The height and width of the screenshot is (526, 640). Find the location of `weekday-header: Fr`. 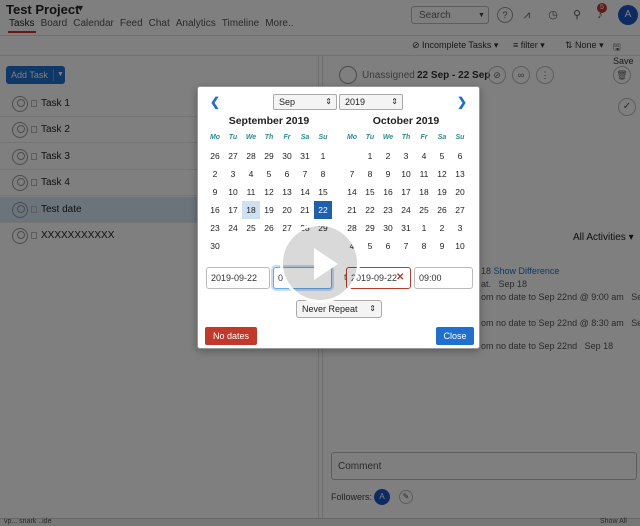

weekday-header: Fr is located at coordinates (287, 137).